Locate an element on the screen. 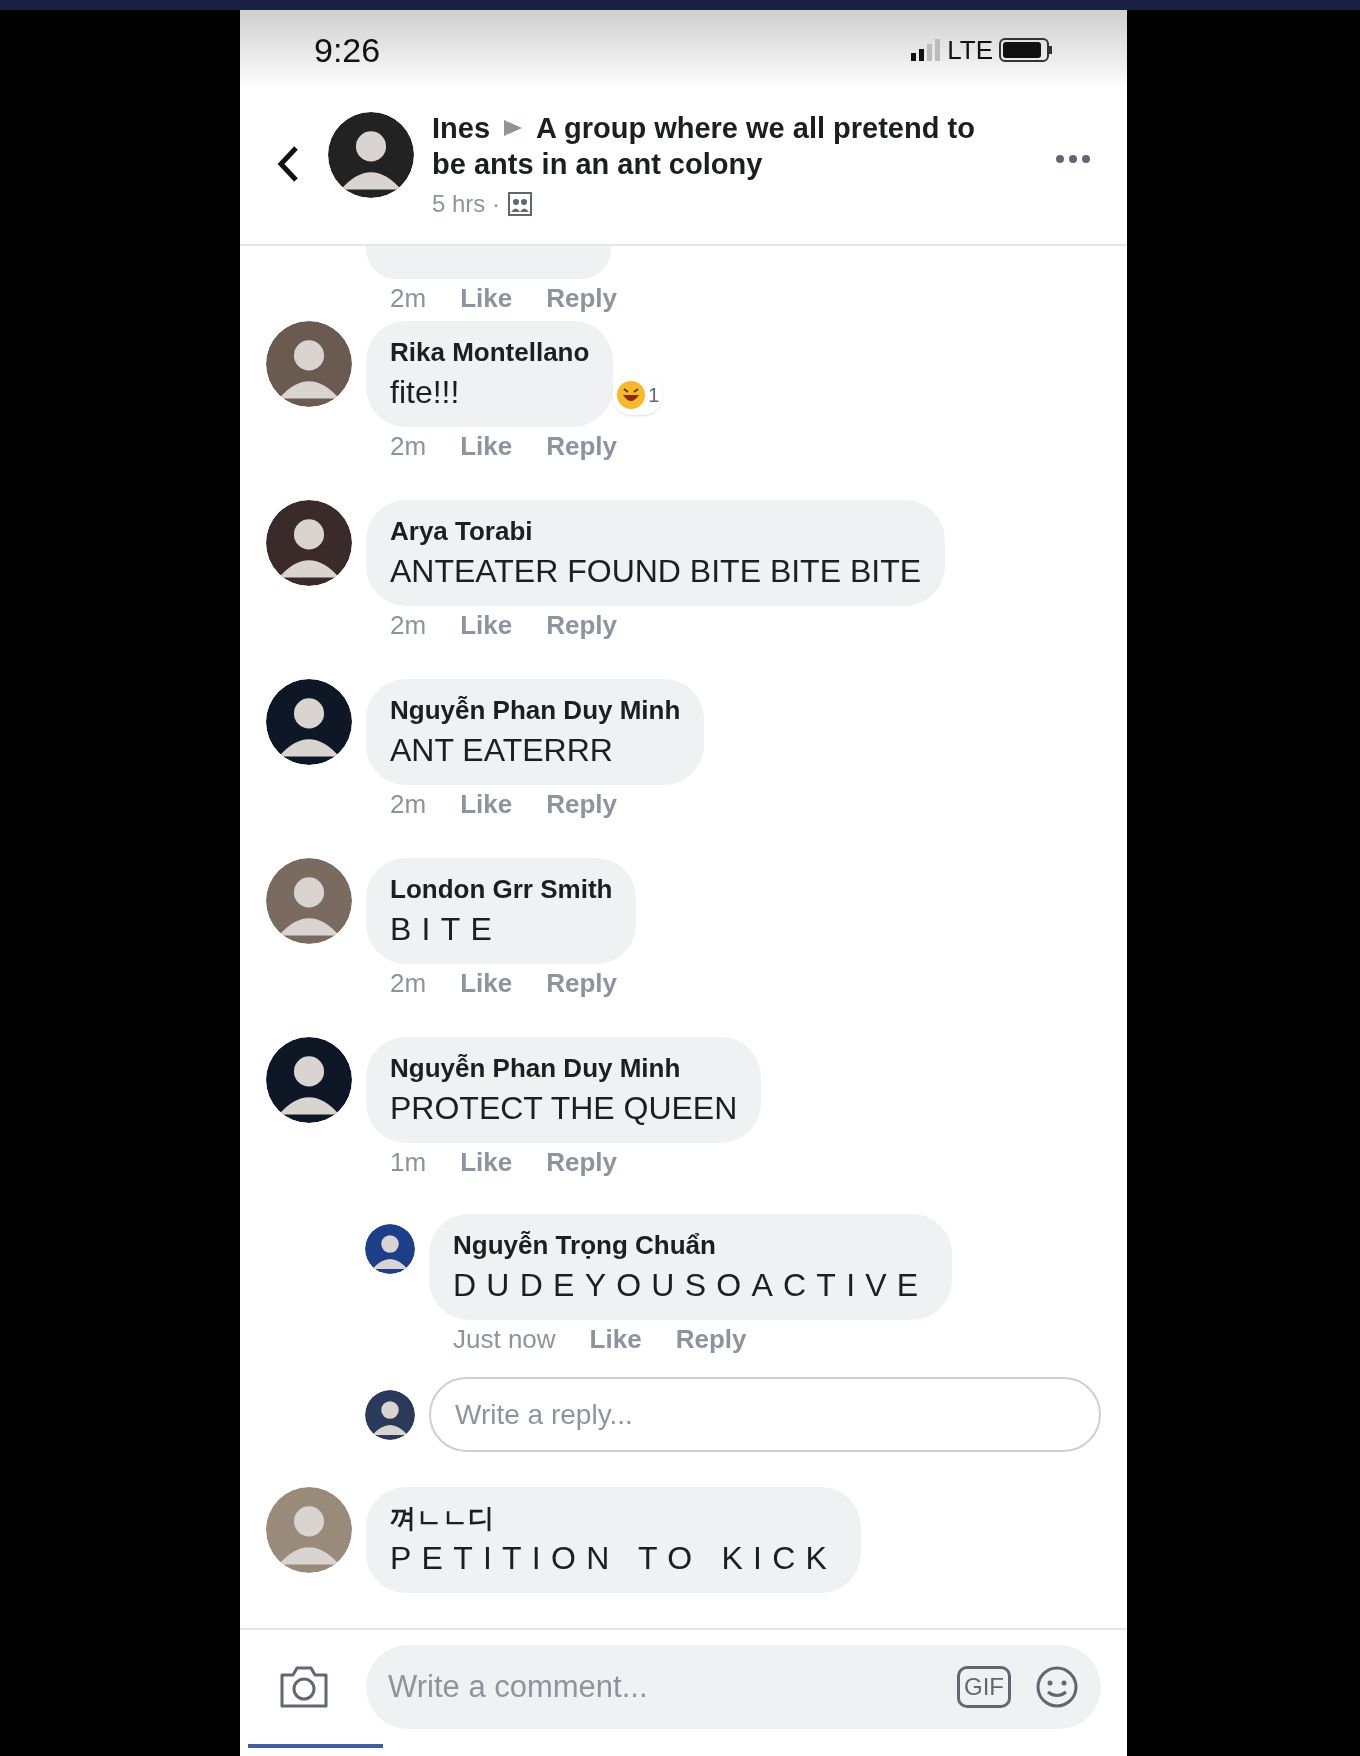  post-time: 5 hrs · is located at coordinates (466, 204).